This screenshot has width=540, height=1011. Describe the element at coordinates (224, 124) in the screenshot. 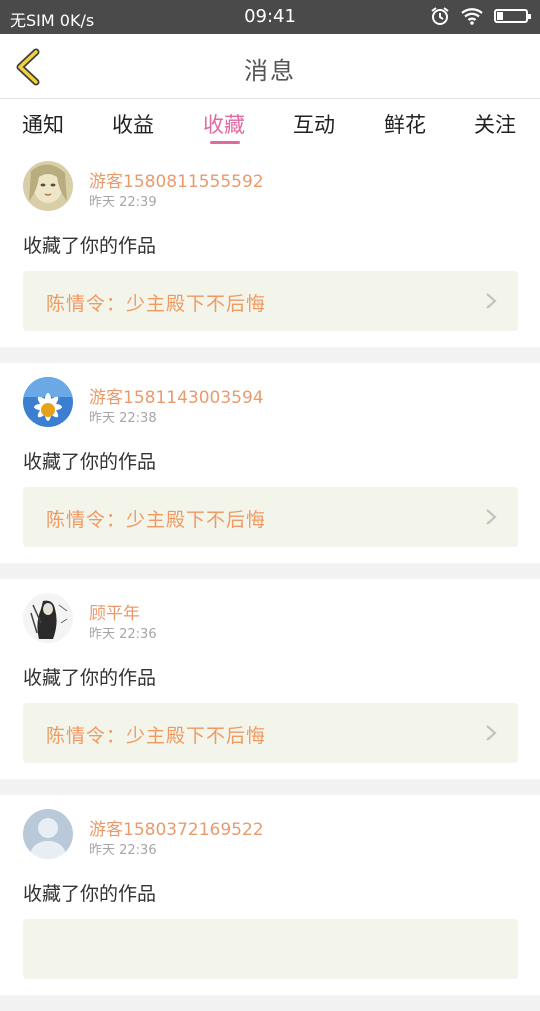

I see `tab-favorites: 收藏` at that location.